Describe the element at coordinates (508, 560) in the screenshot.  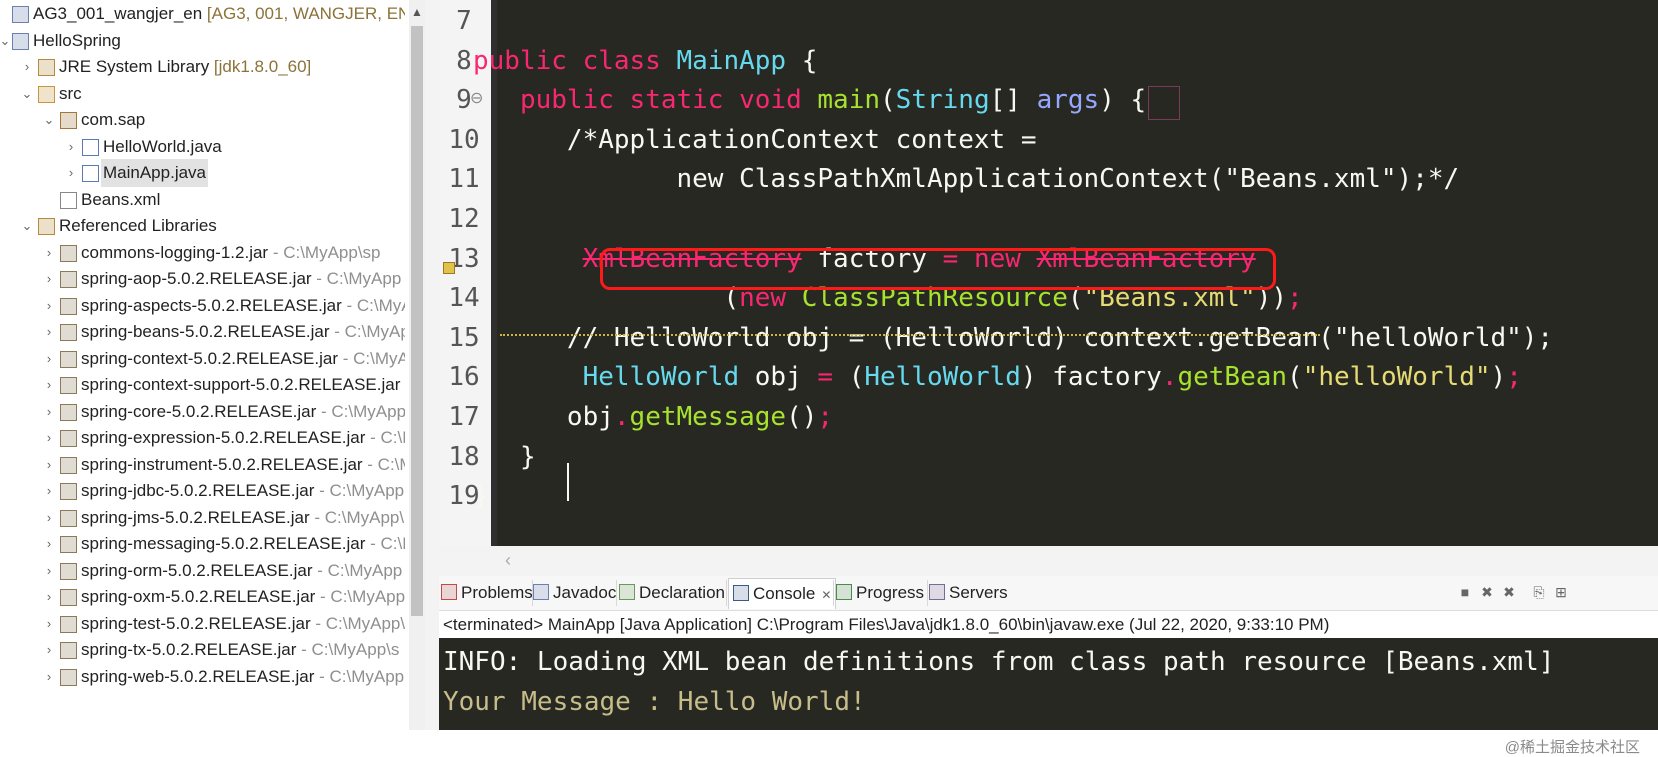
I see `scroll-left-arrow-icon: ‹` at that location.